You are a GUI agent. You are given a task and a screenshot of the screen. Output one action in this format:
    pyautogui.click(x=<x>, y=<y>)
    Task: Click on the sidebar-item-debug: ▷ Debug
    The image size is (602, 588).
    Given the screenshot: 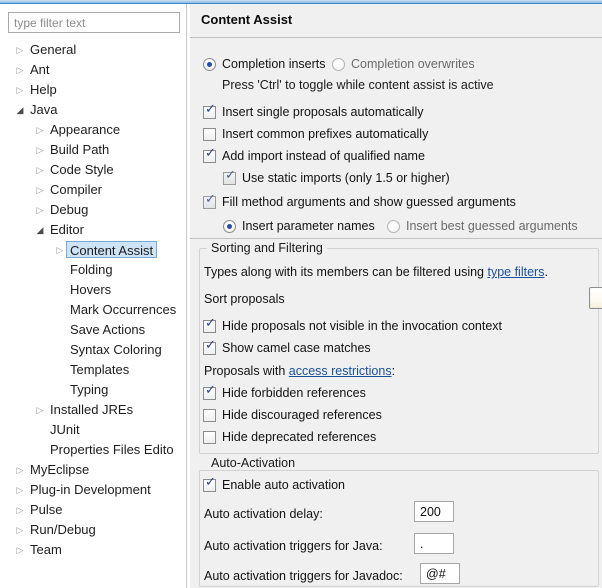 What is the action you would take?
    pyautogui.click(x=94, y=210)
    